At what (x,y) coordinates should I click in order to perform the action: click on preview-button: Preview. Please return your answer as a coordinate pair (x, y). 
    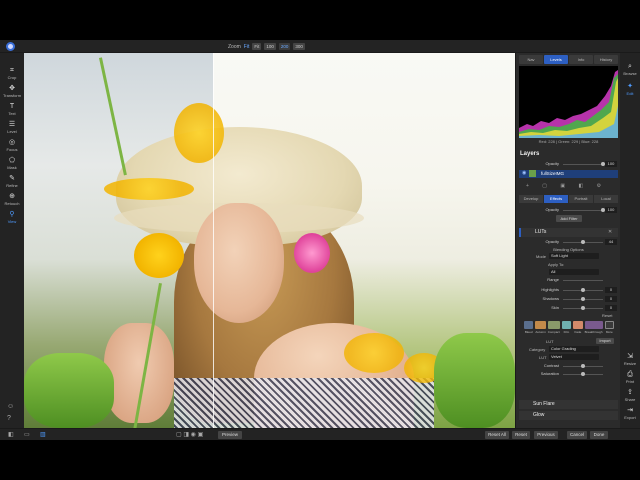
    Looking at the image, I should click on (230, 435).